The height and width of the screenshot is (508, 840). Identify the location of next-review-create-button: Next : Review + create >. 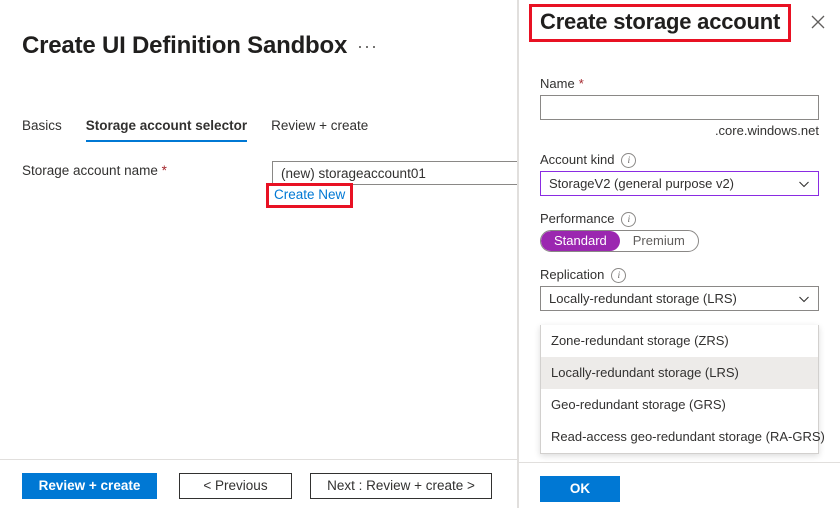
(401, 486).